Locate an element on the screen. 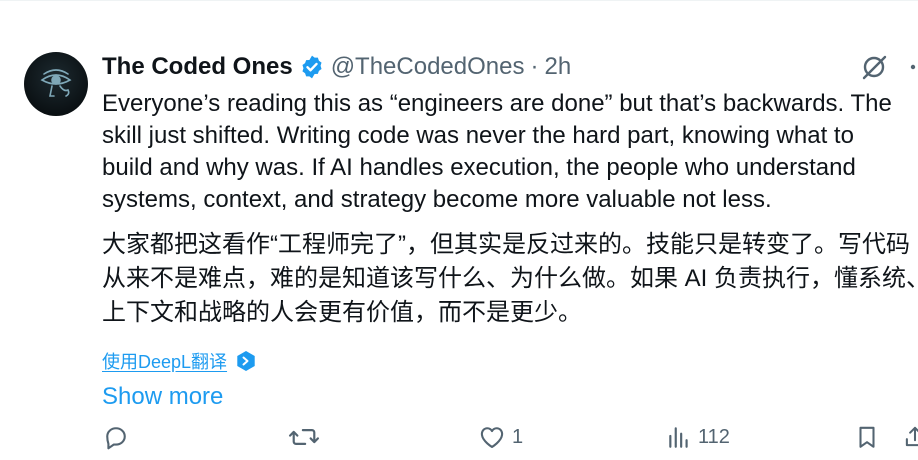 The width and height of the screenshot is (918, 460). views-count: 112 is located at coordinates (714, 436).